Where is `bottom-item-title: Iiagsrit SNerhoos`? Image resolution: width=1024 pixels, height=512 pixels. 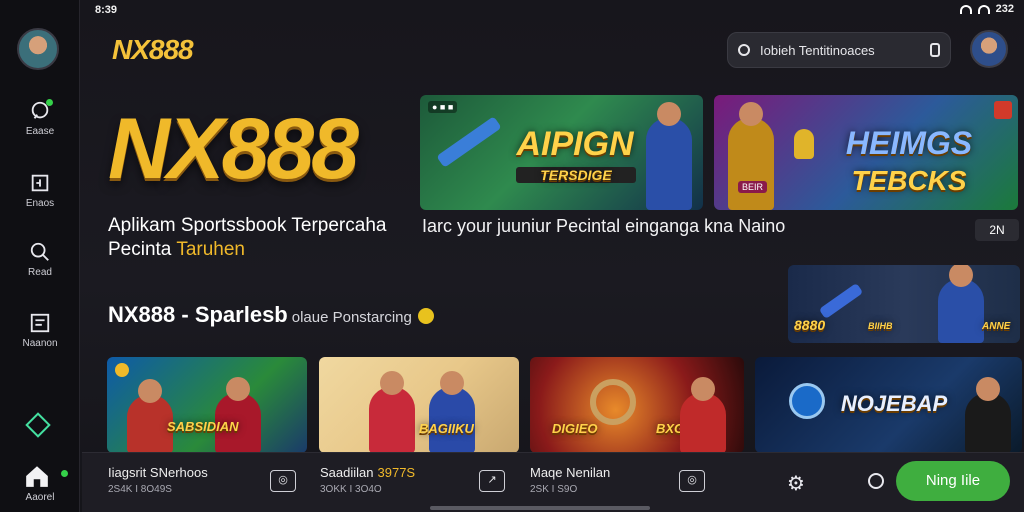
bottom-item-title: Iiagsrit SNerhoos is located at coordinates (158, 472).